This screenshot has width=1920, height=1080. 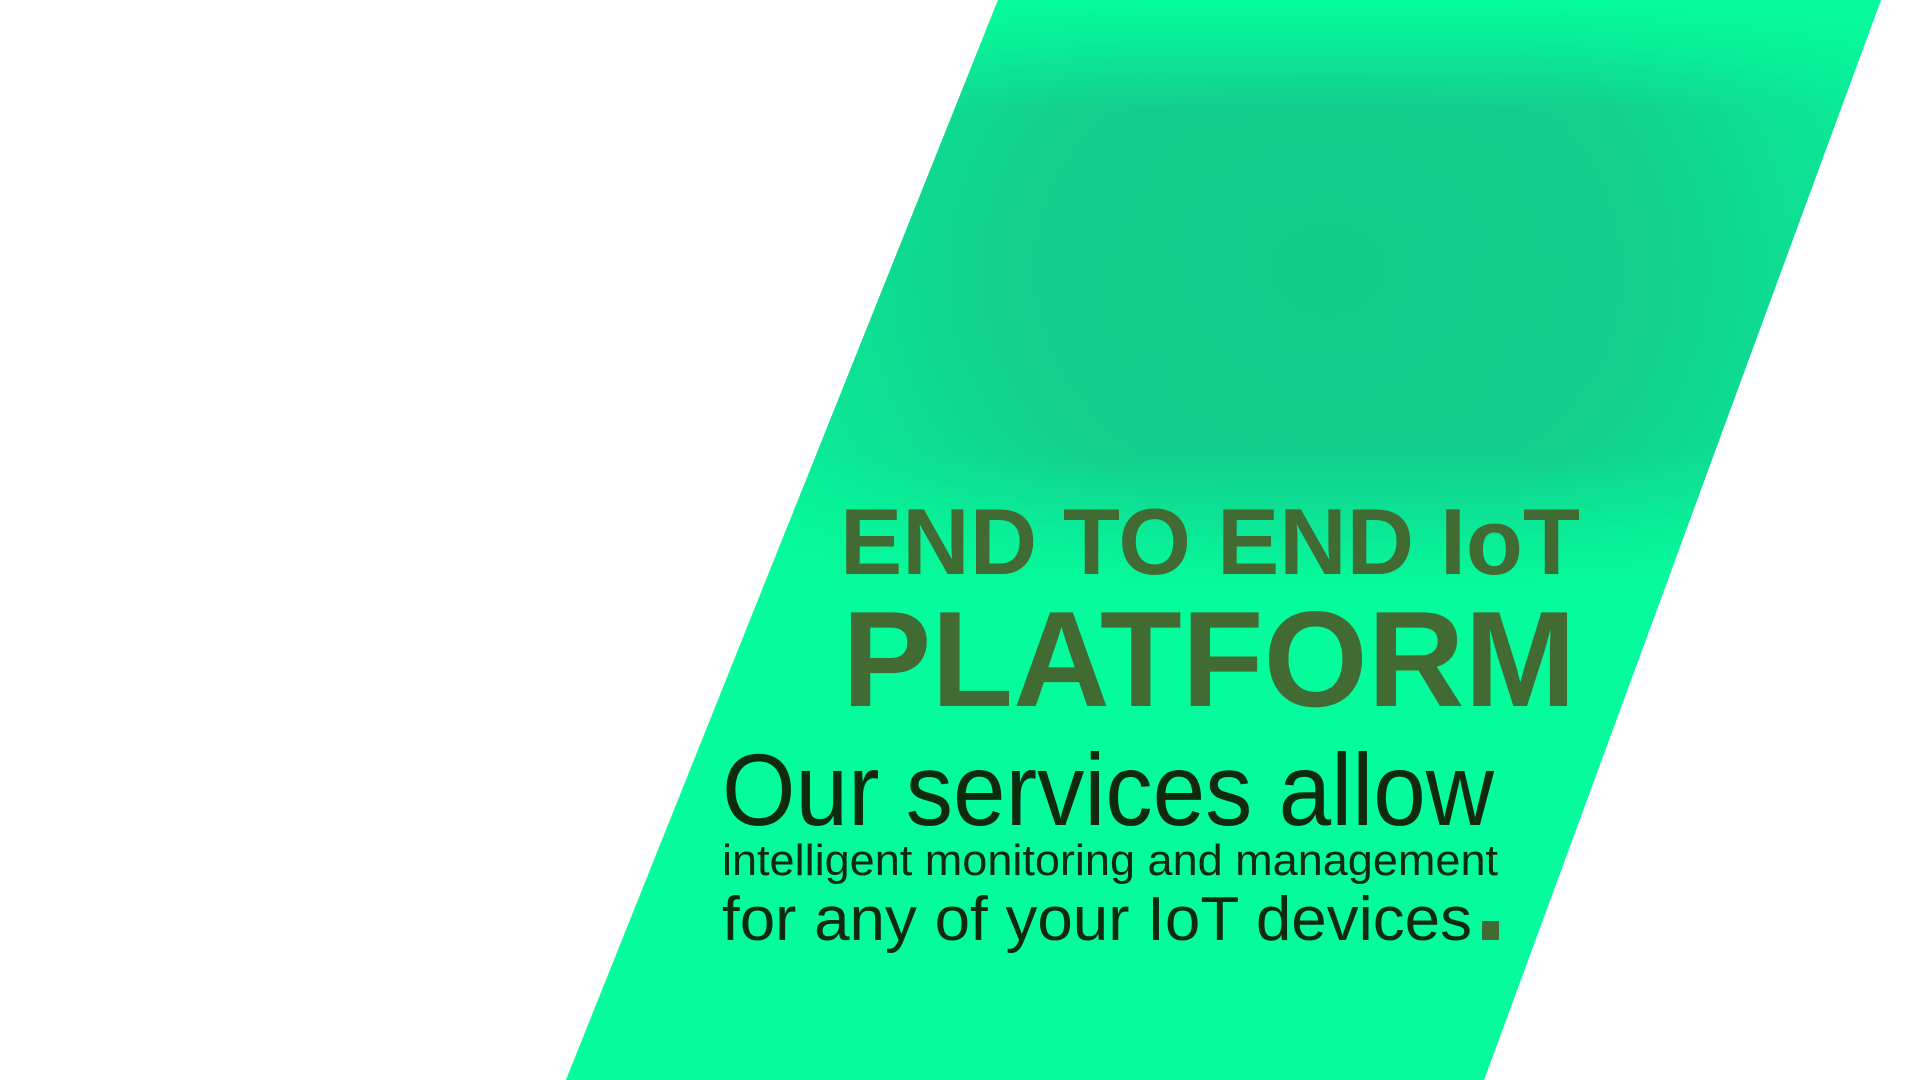 I want to click on square-period-mark, so click(x=1490, y=930).